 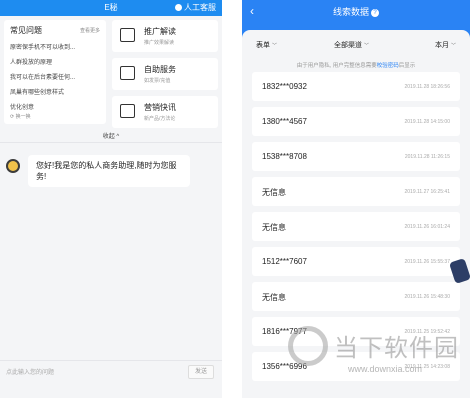 What do you see at coordinates (157, 81) in the screenshot?
I see `service-subtitle: 如发票/充值` at bounding box center [157, 81].